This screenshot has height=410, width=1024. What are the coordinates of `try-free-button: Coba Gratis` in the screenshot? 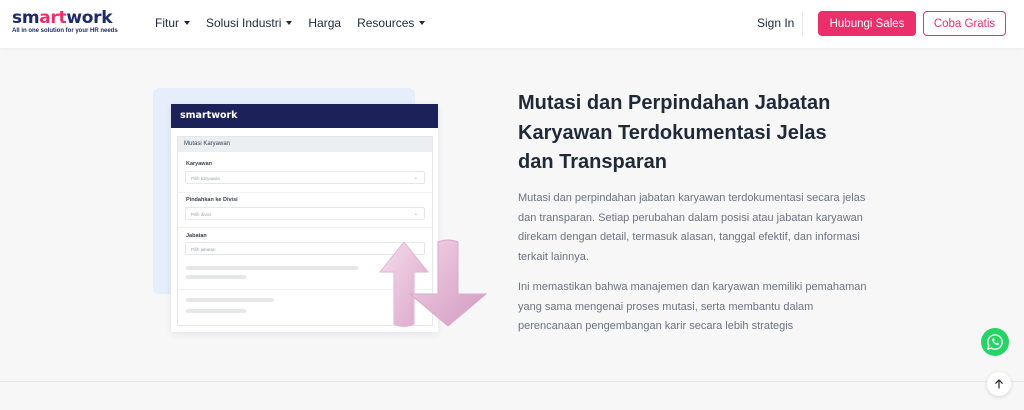 It's located at (964, 23).